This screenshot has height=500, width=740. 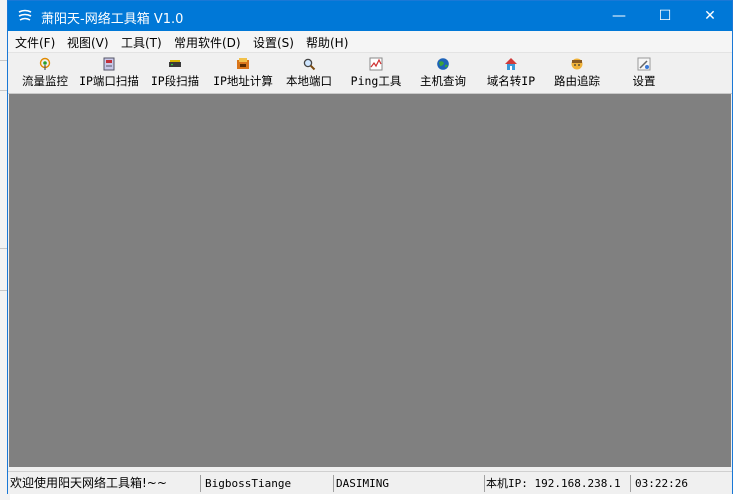 I want to click on tool-label: IP端口扫描, so click(x=109, y=81).